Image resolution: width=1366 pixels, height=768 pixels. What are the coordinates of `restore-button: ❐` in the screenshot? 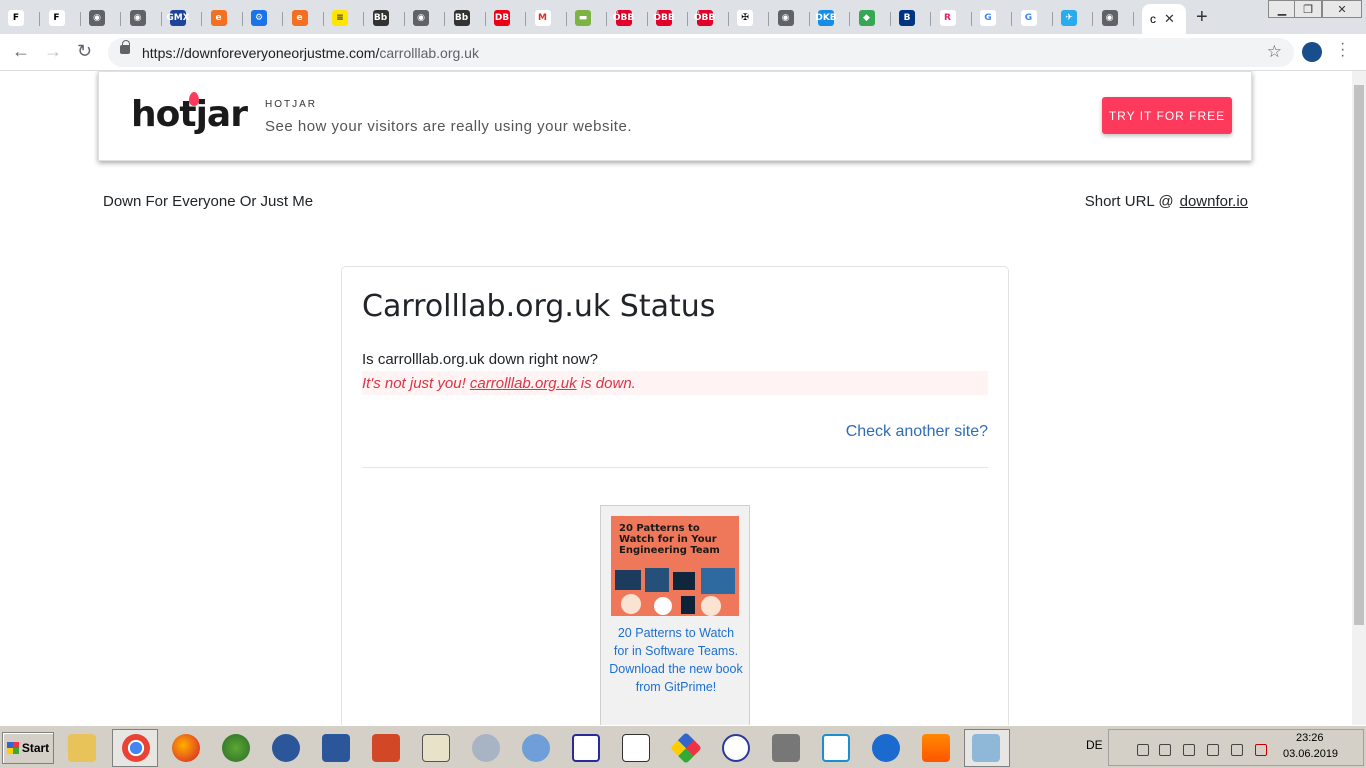 It's located at (1308, 9).